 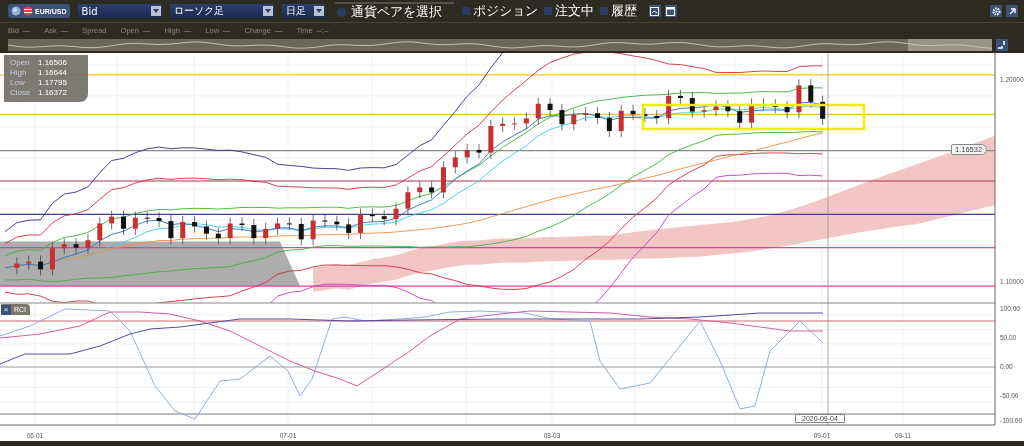 I want to click on popout-button, so click(x=1012, y=11).